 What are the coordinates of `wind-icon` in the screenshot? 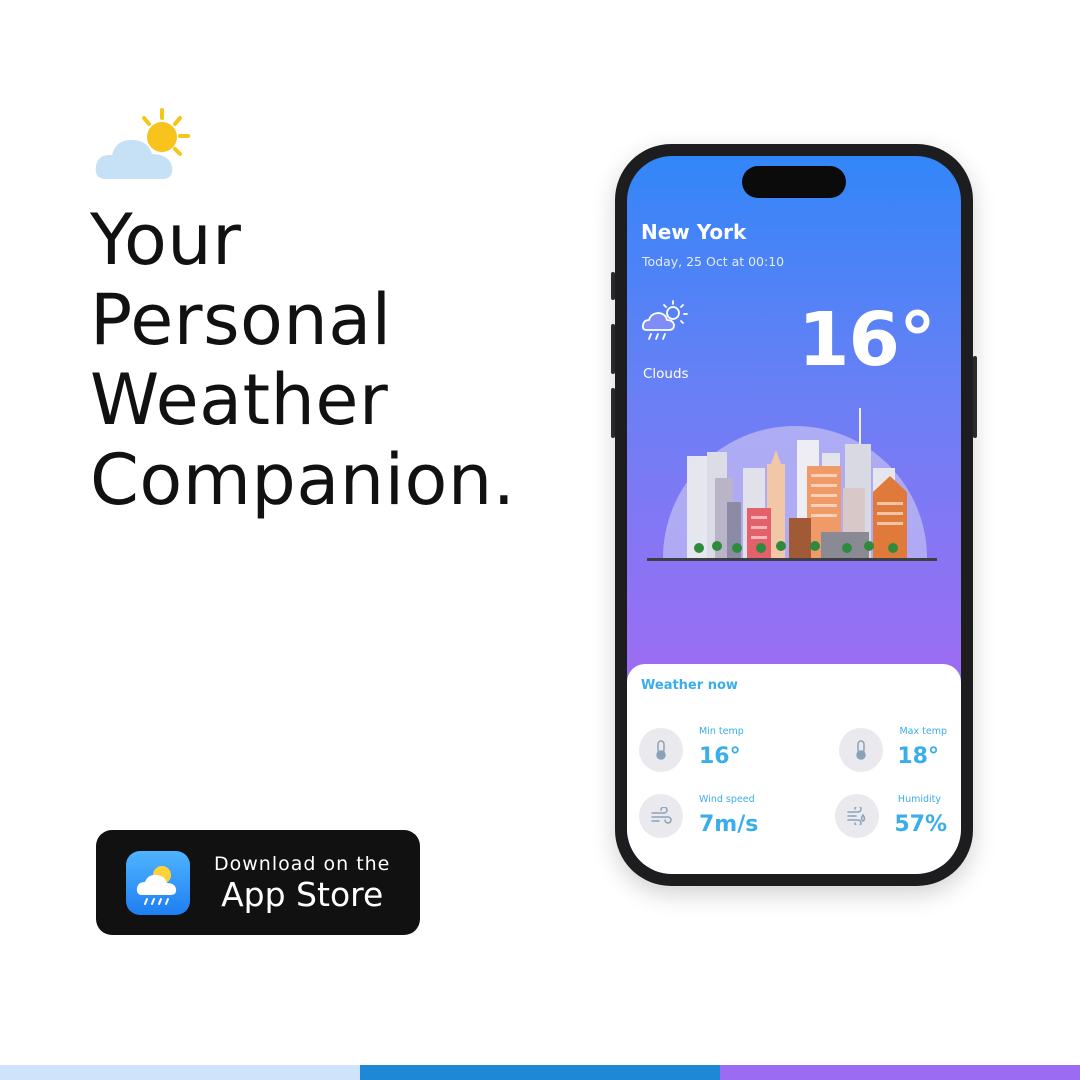 It's located at (661, 816).